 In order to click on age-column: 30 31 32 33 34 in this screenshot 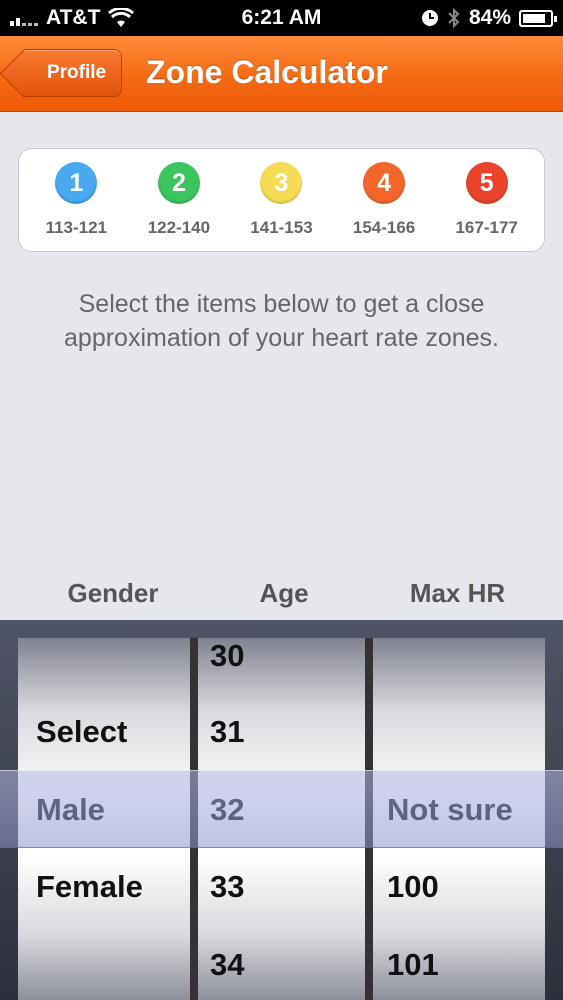, I will do `click(281, 819)`.